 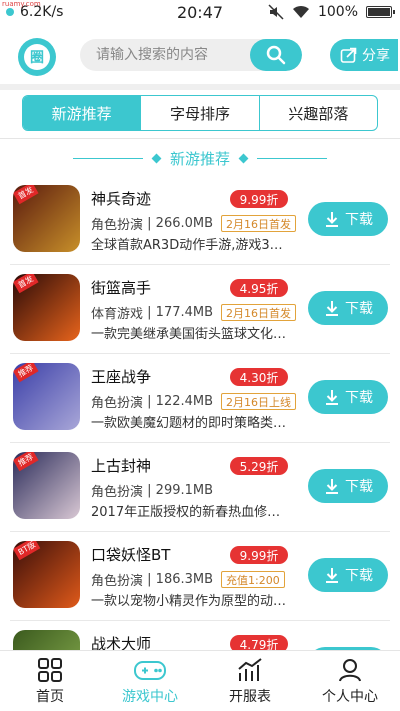 I want to click on game-meta: 角色扮演 | 299.1MB, so click(x=152, y=490).